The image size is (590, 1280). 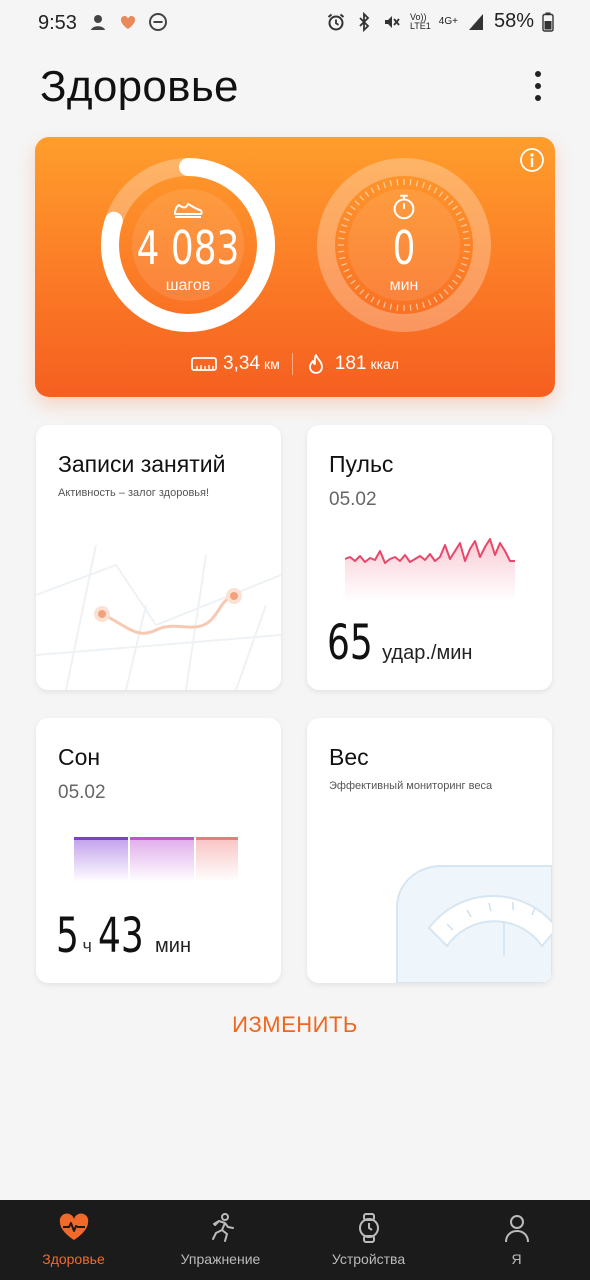 I want to click on bluetooth-icon, so click(x=364, y=21).